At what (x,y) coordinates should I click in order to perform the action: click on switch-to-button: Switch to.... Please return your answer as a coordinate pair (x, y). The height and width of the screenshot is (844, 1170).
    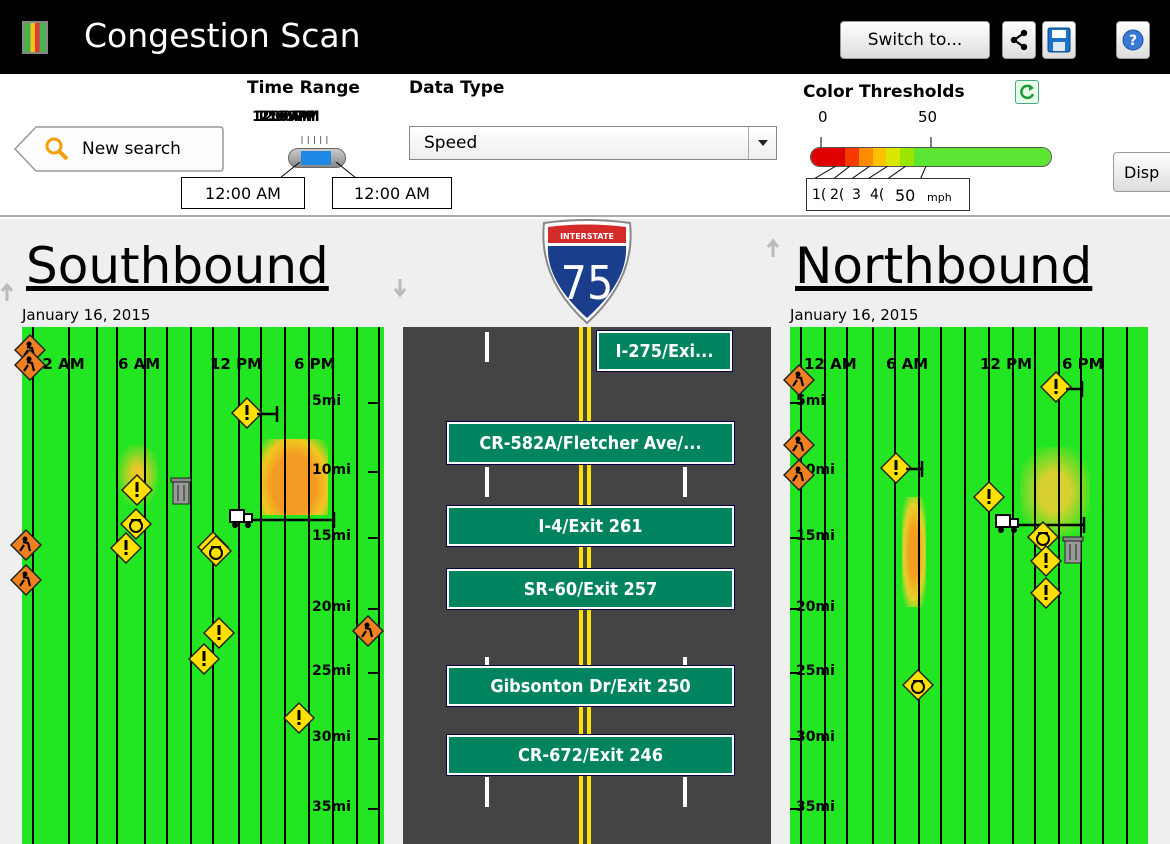
    Looking at the image, I should click on (915, 40).